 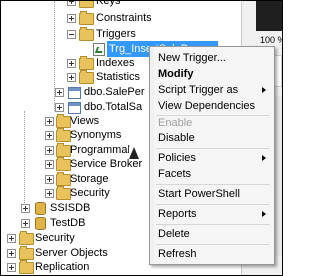 What do you see at coordinates (74, 93) in the screenshot?
I see `table-icon` at bounding box center [74, 93].